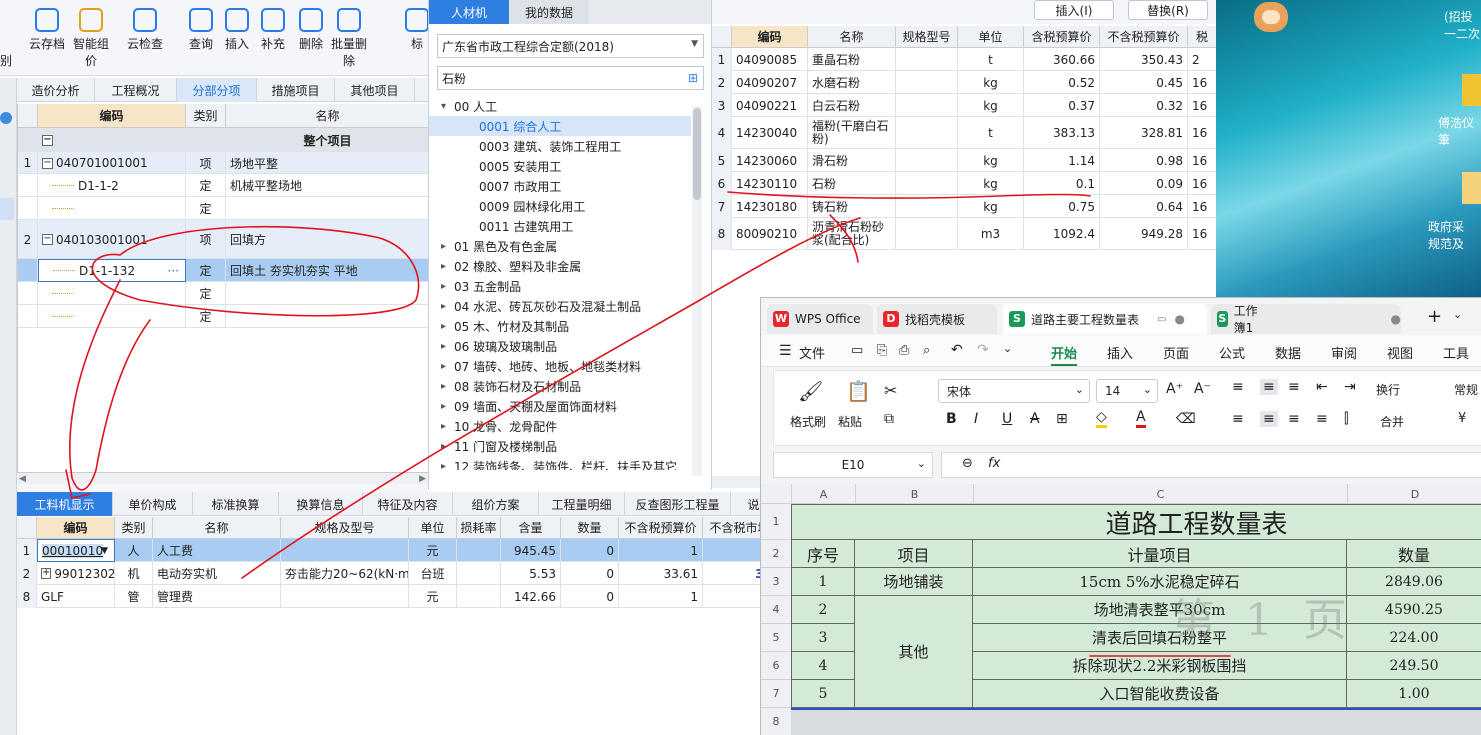 The image size is (1481, 735). Describe the element at coordinates (909, 195) in the screenshot. I see `annotation-underline-stone` at that location.